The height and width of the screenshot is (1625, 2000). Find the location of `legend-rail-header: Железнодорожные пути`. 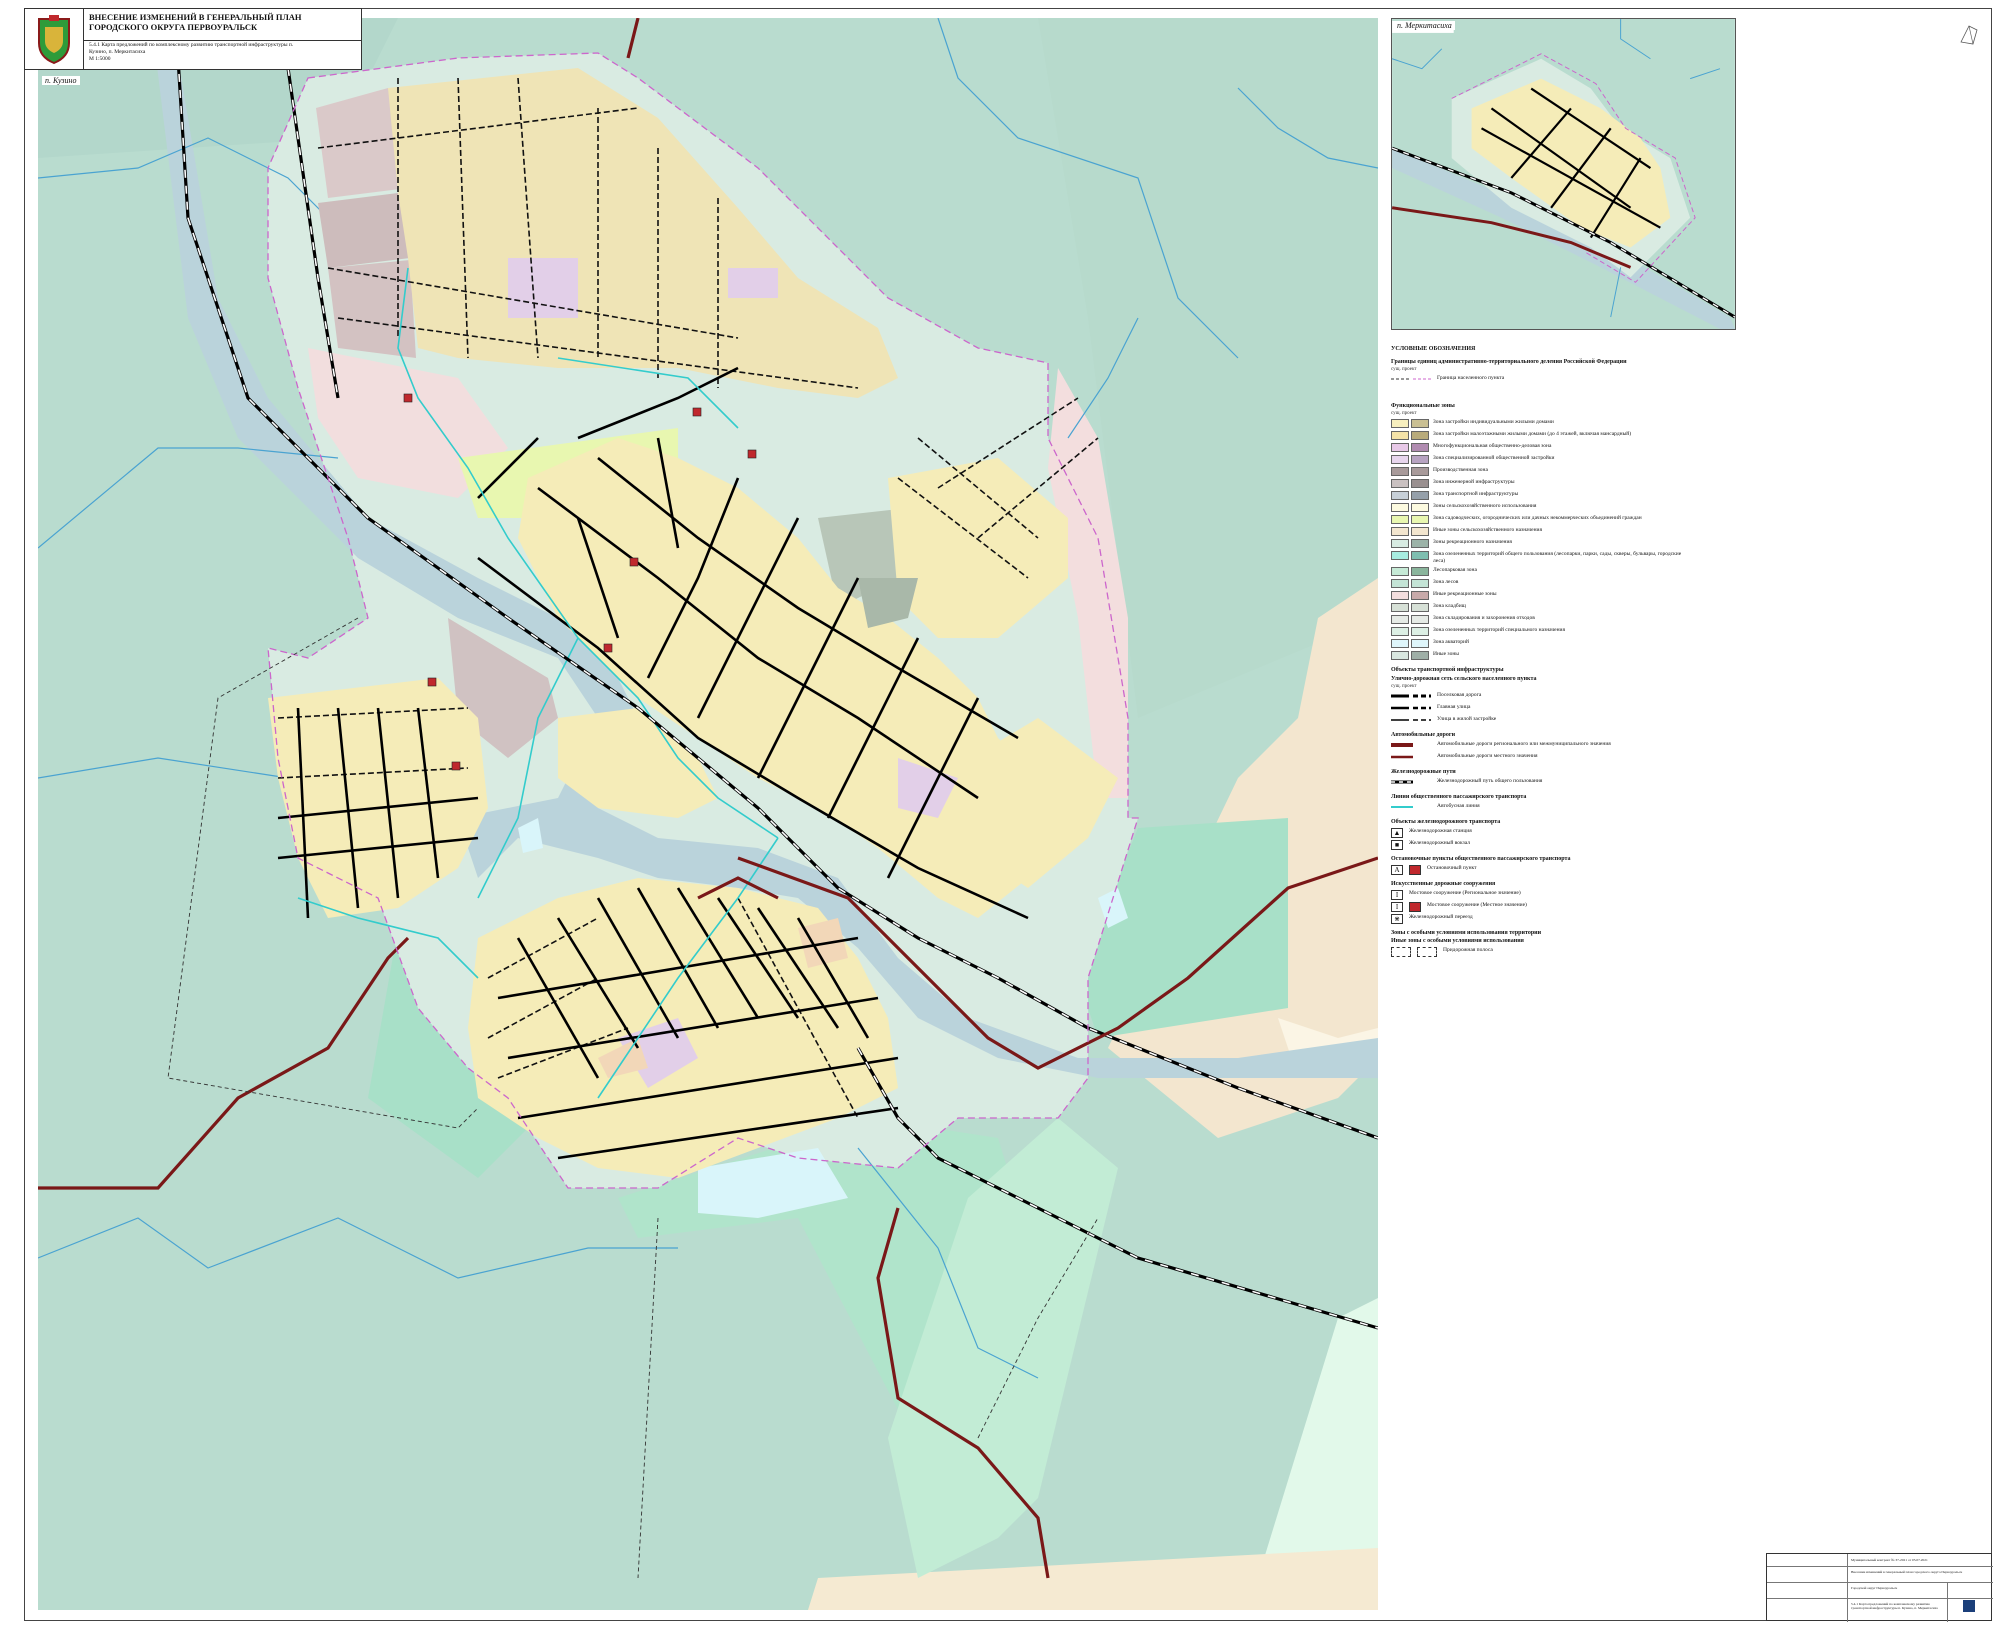

legend-rail-header: Железнодорожные пути is located at coordinates (1423, 772).